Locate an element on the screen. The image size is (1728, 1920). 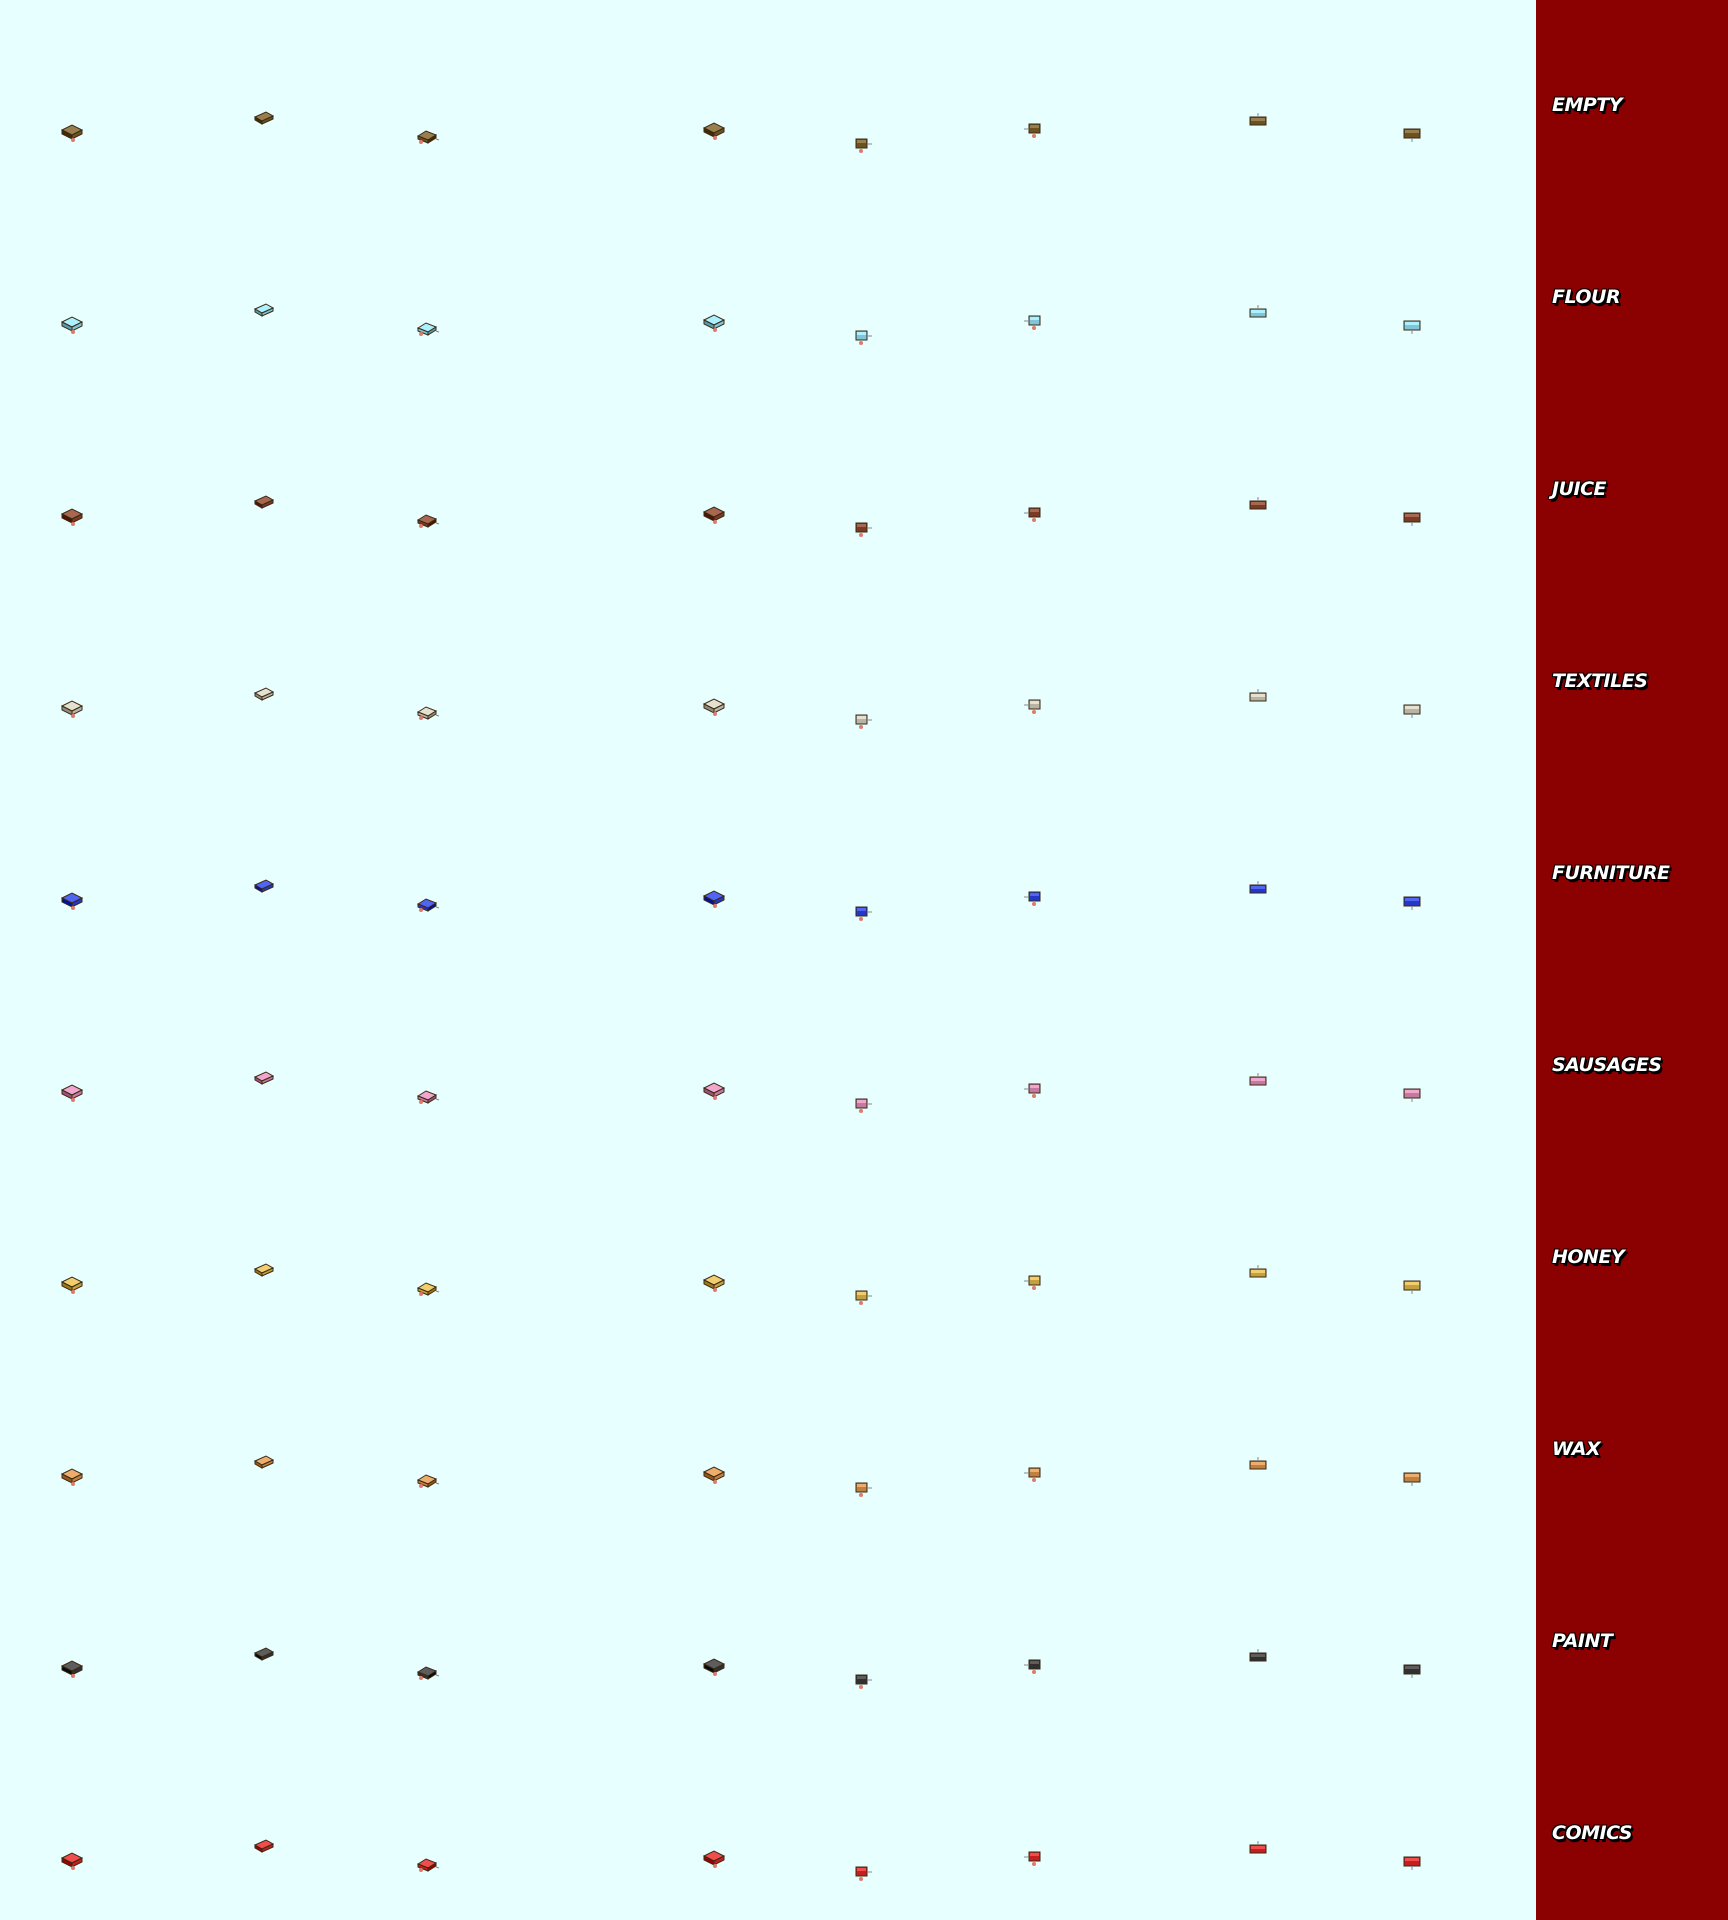
cargo-row-flour: FLOUR is located at coordinates (864, 288).